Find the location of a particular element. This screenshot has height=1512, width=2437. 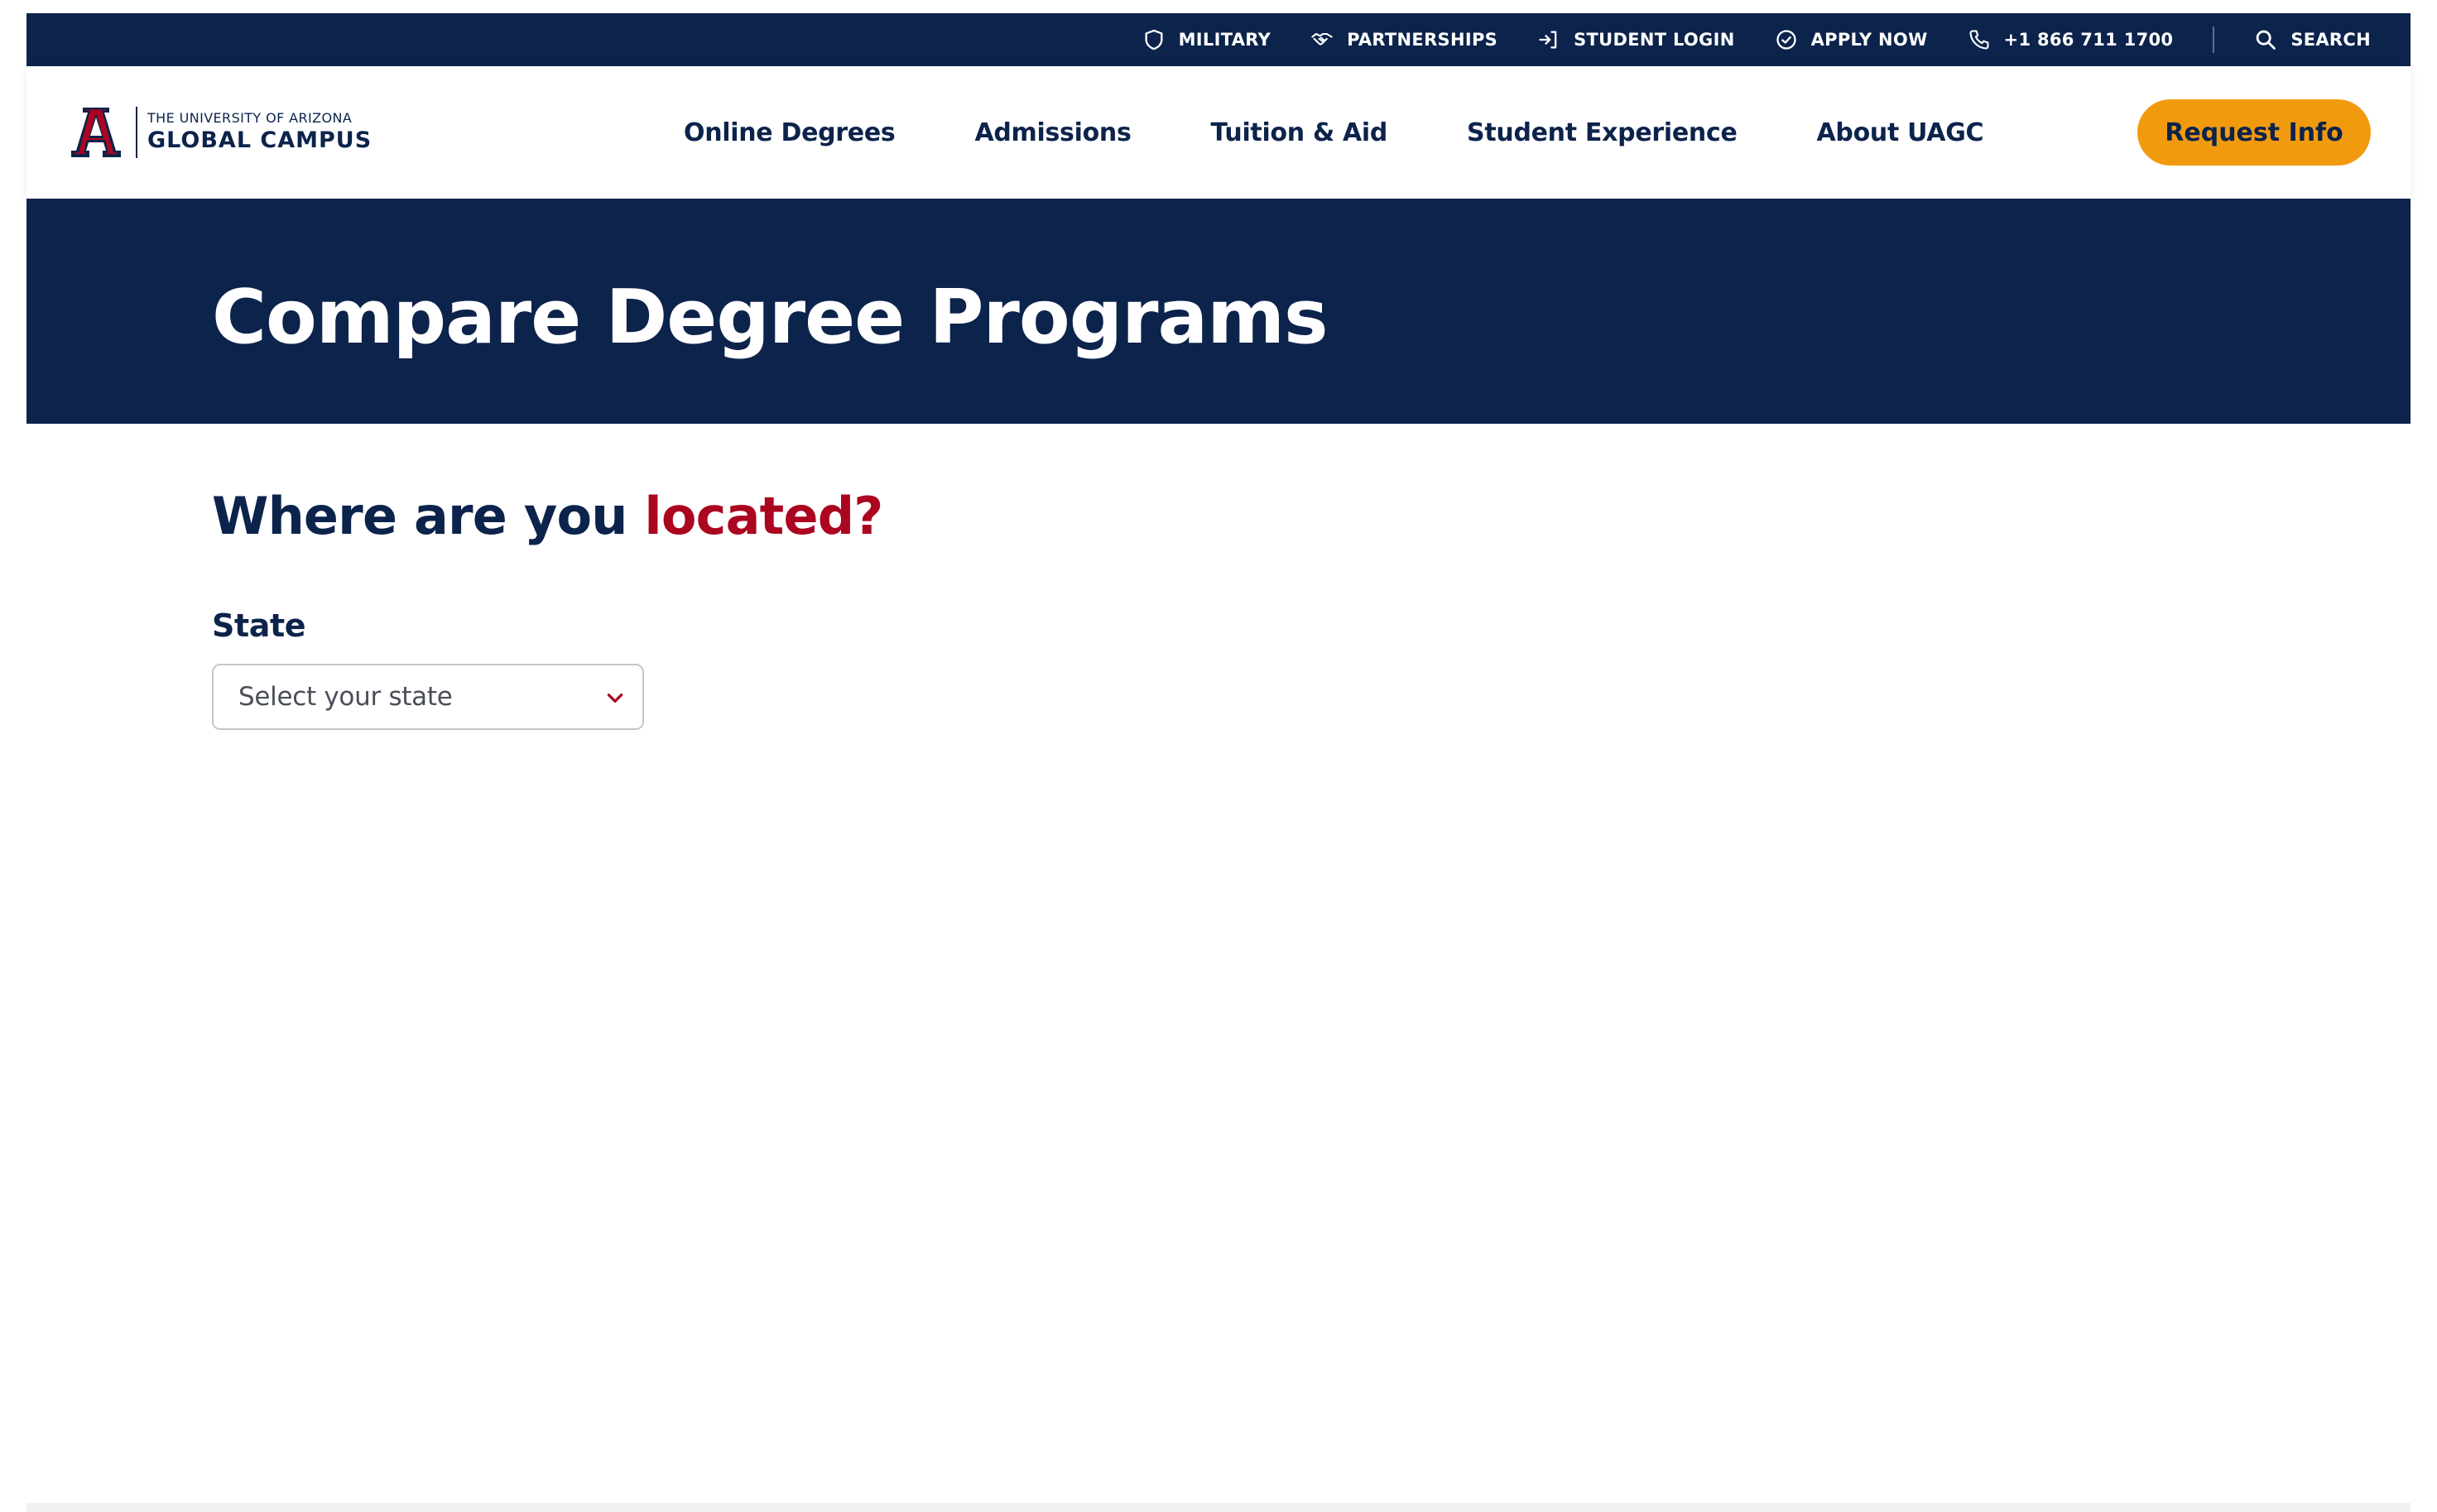

state-select-value: Select your state is located at coordinates (345, 697).